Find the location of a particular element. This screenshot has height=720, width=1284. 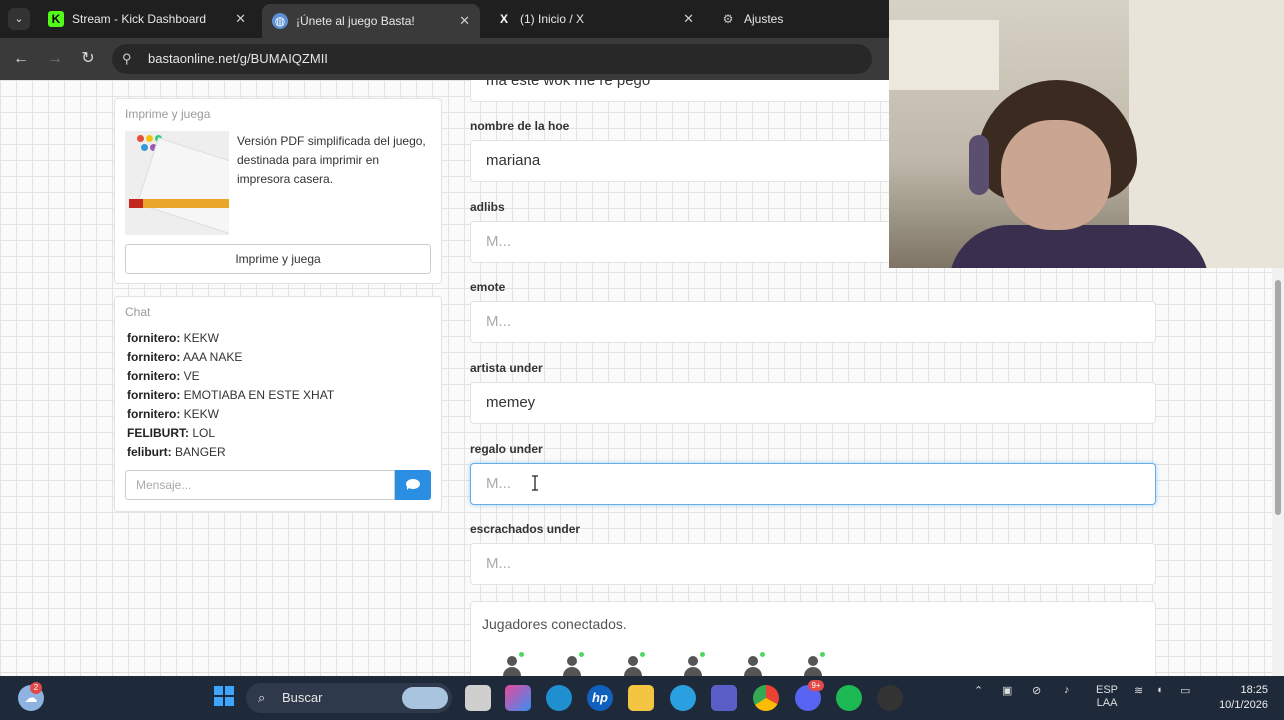

text-cursor-icon is located at coordinates (535, 483).